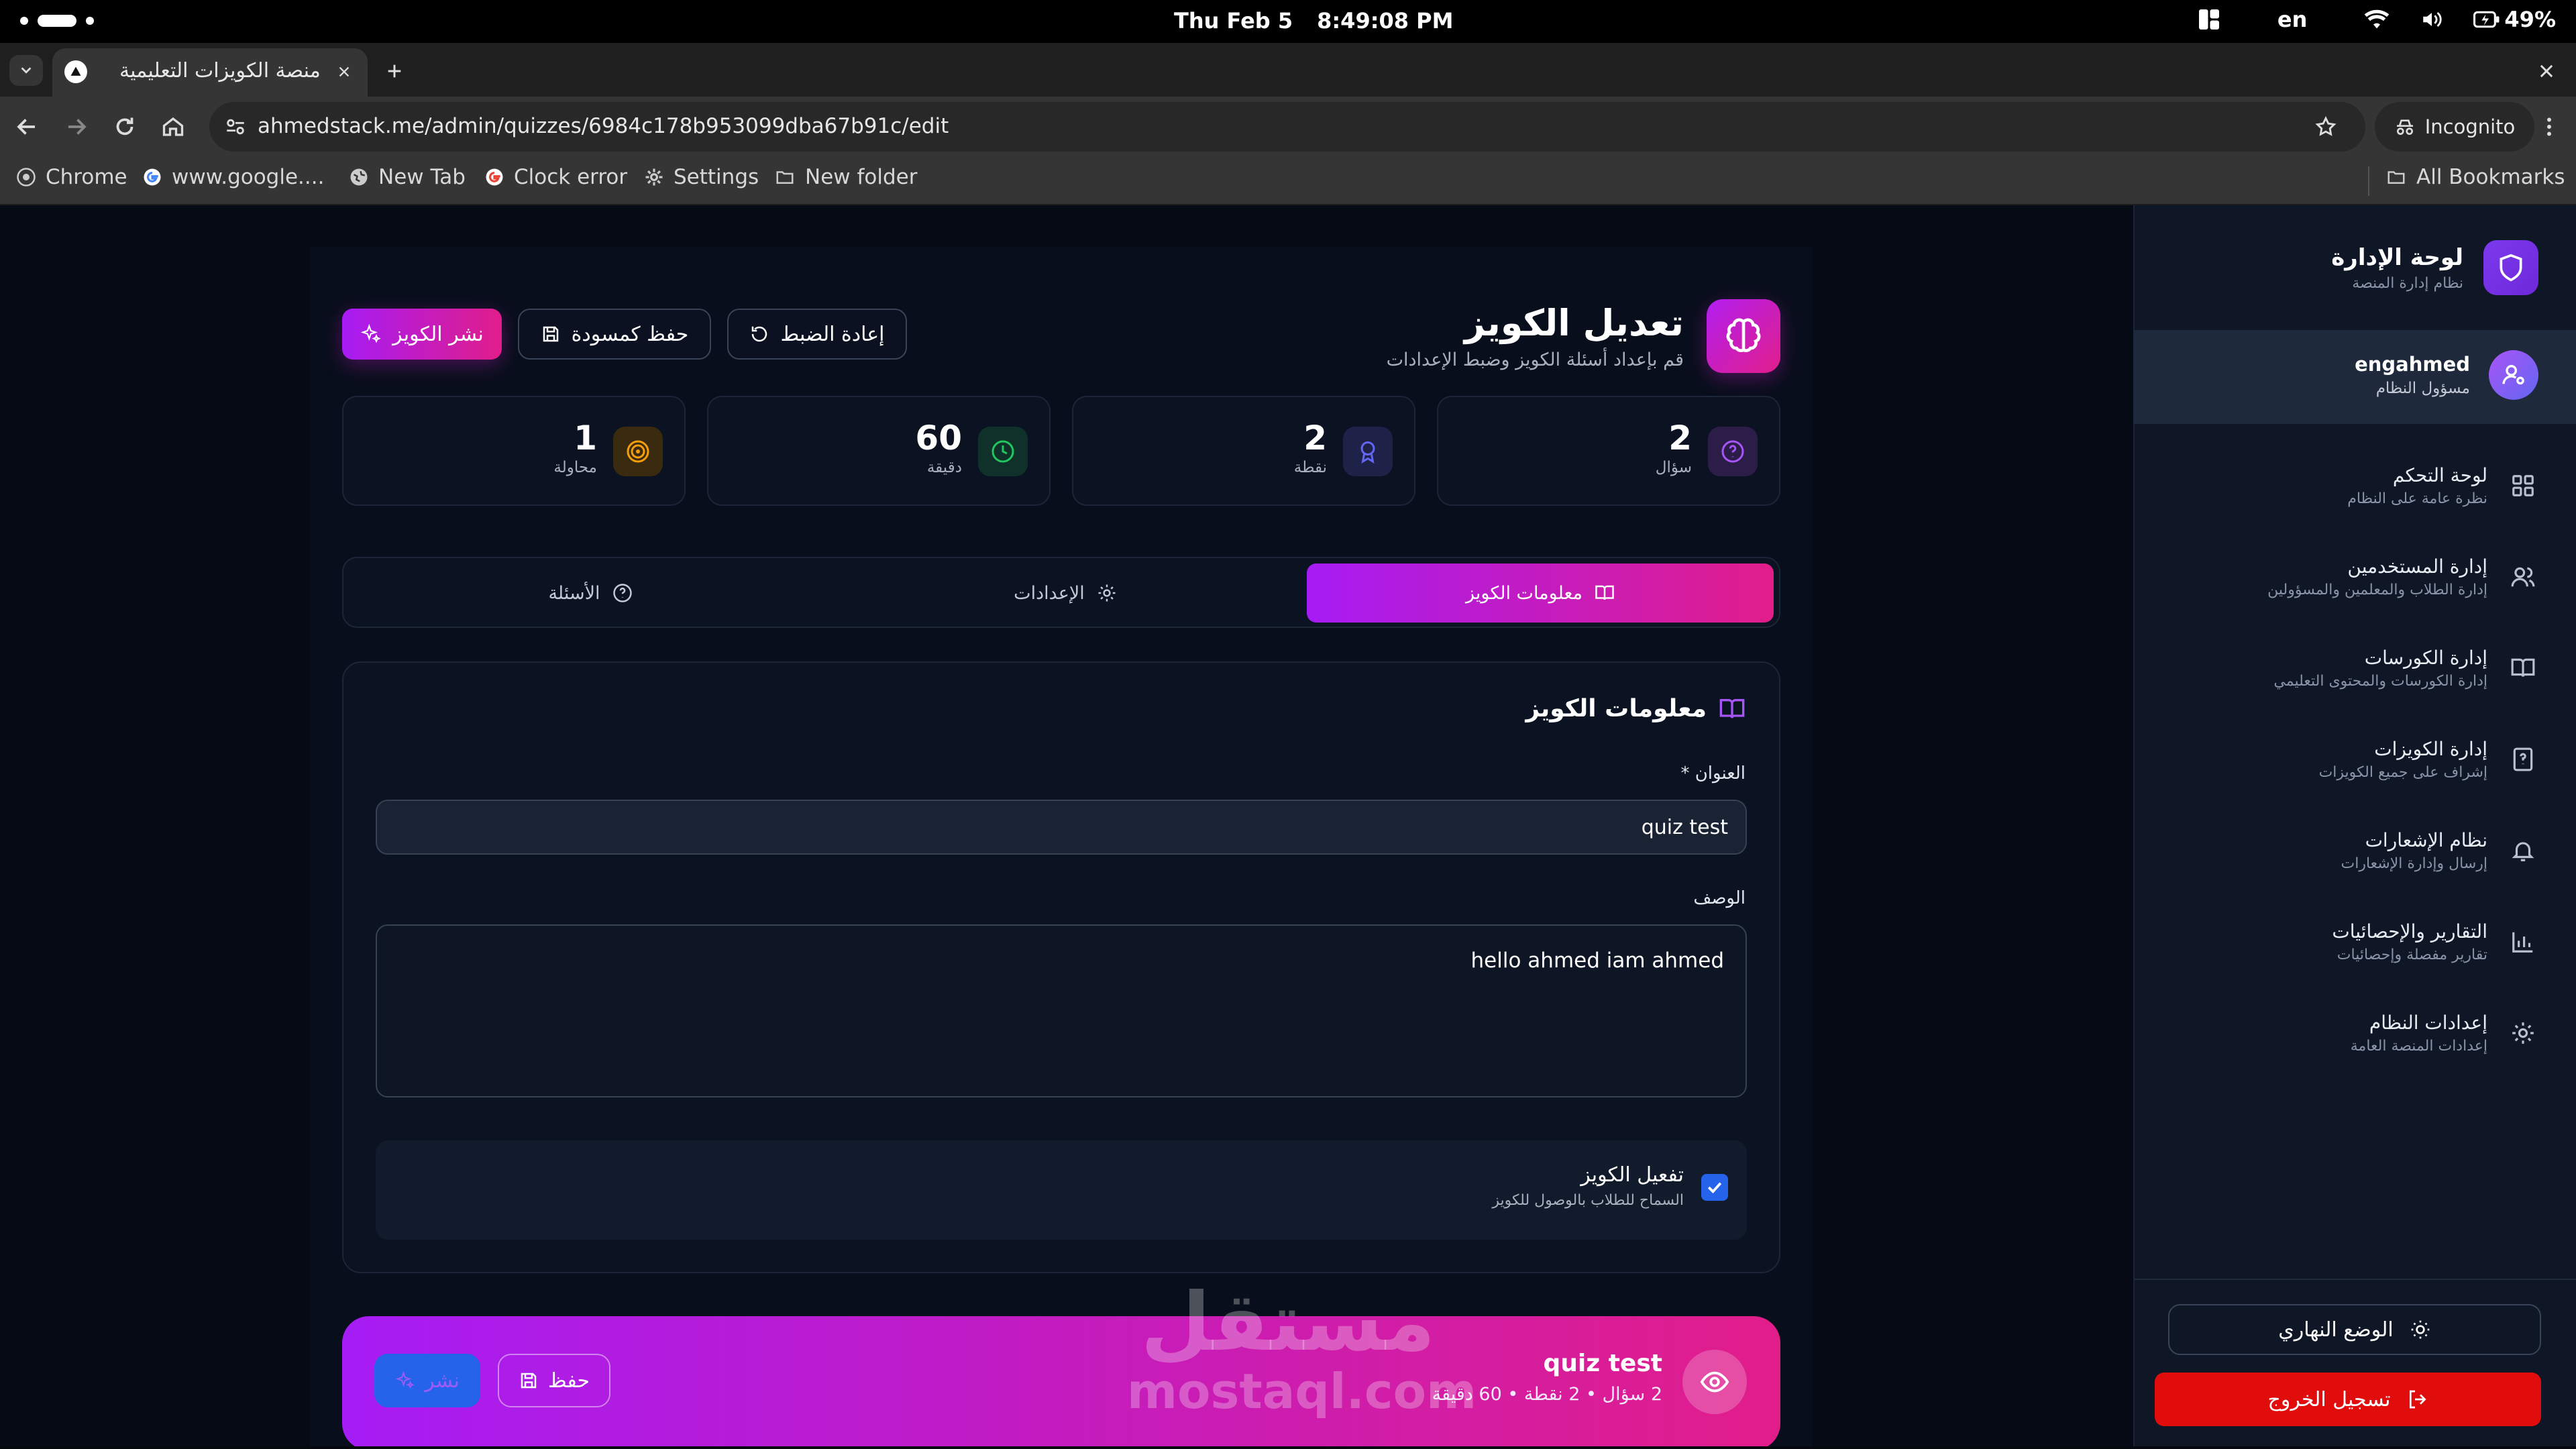 The height and width of the screenshot is (1449, 2576). Describe the element at coordinates (701, 177) in the screenshot. I see `bookmark-settings: Settings` at that location.